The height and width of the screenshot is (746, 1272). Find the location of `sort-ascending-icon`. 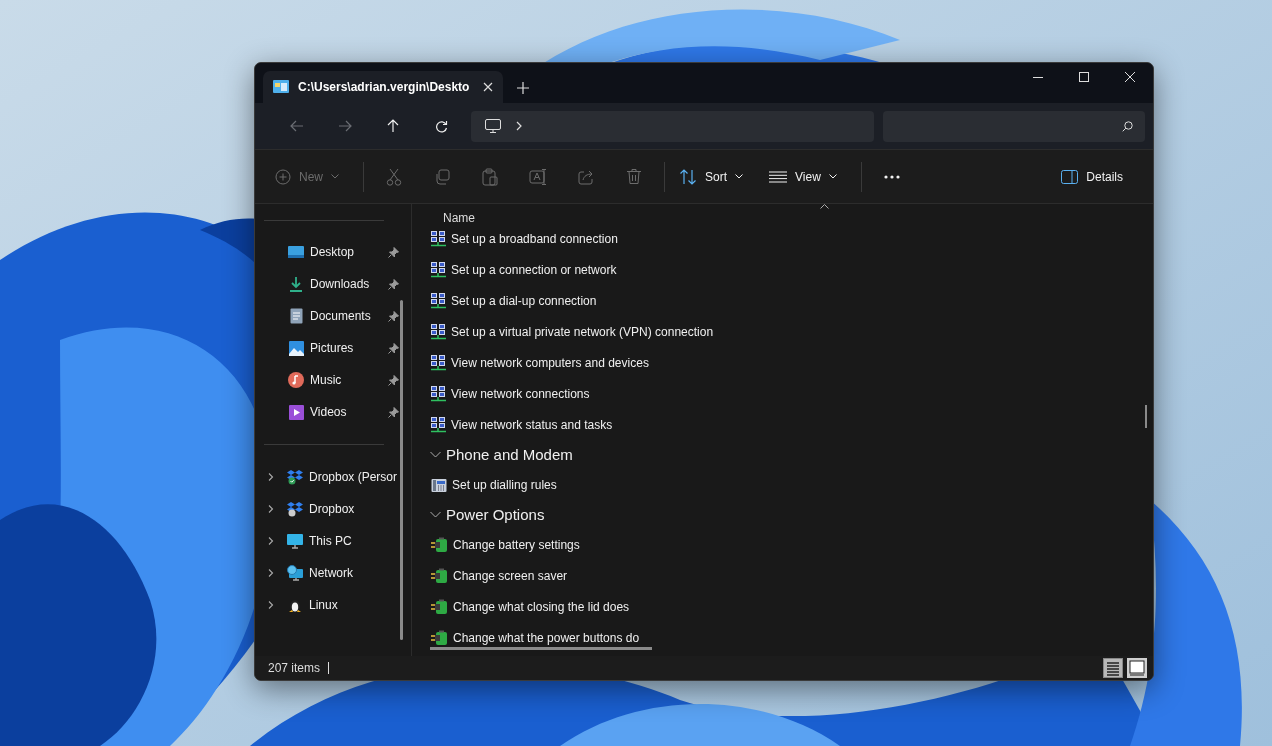

sort-ascending-icon is located at coordinates (824, 206).